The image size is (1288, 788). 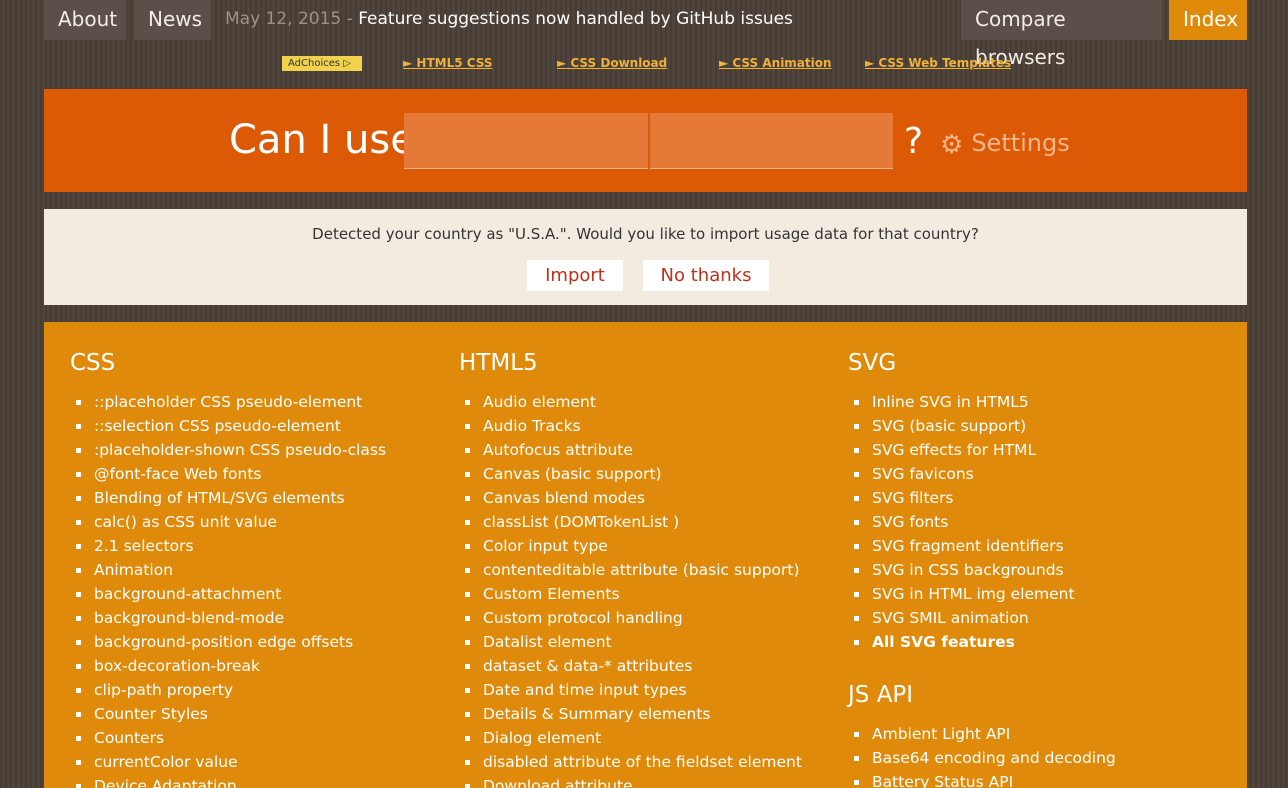 What do you see at coordinates (1208, 20) in the screenshot?
I see `nav-index-link: Index` at bounding box center [1208, 20].